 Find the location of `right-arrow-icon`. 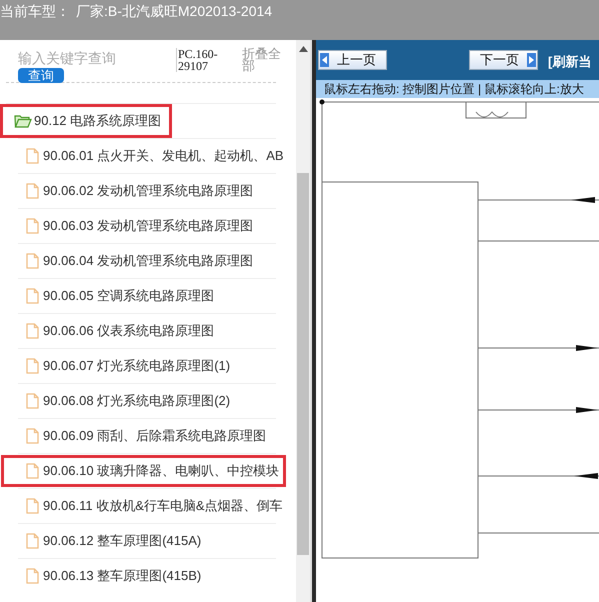

right-arrow-icon is located at coordinates (531, 60).